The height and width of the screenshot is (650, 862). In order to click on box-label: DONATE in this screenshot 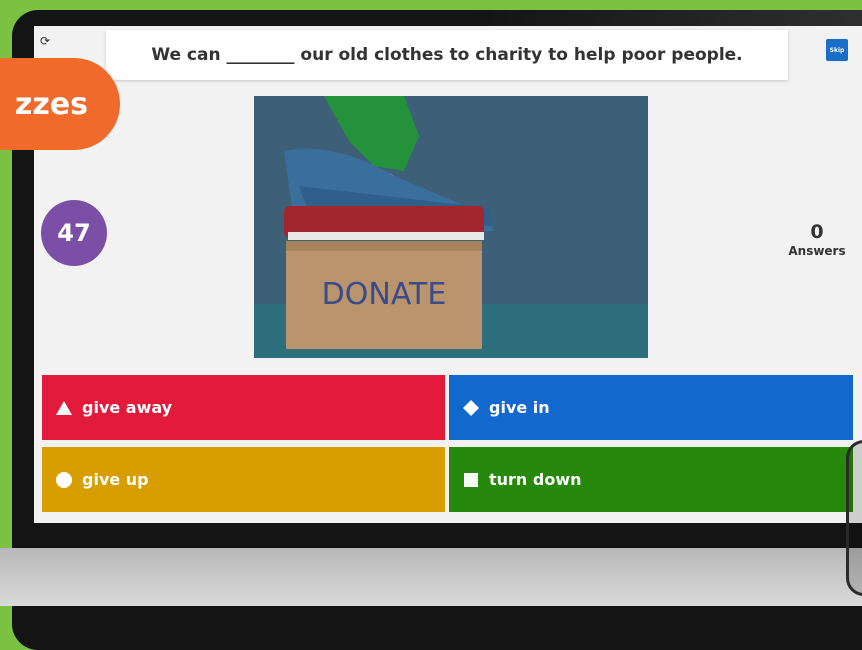, I will do `click(384, 294)`.